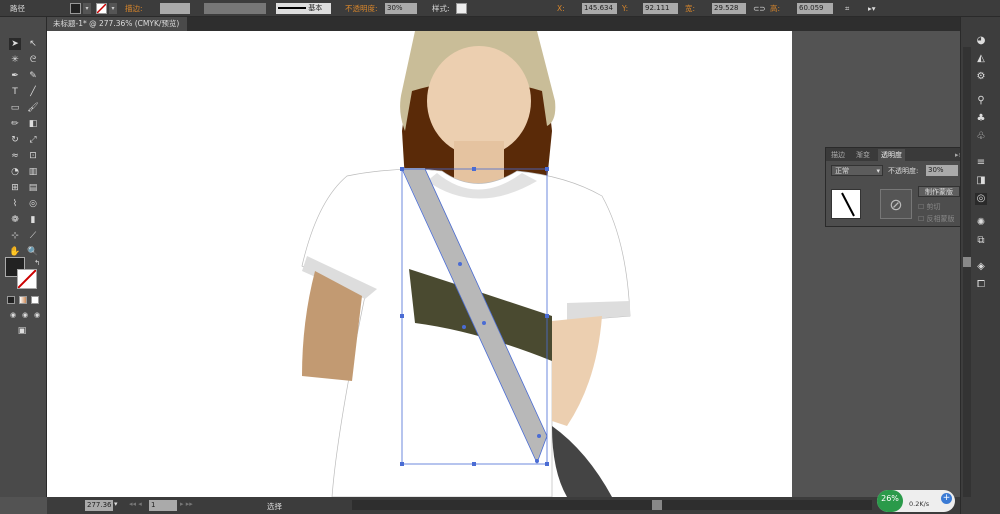  What do you see at coordinates (981, 41) in the screenshot?
I see `color-panel-icon: ◕` at bounding box center [981, 41].